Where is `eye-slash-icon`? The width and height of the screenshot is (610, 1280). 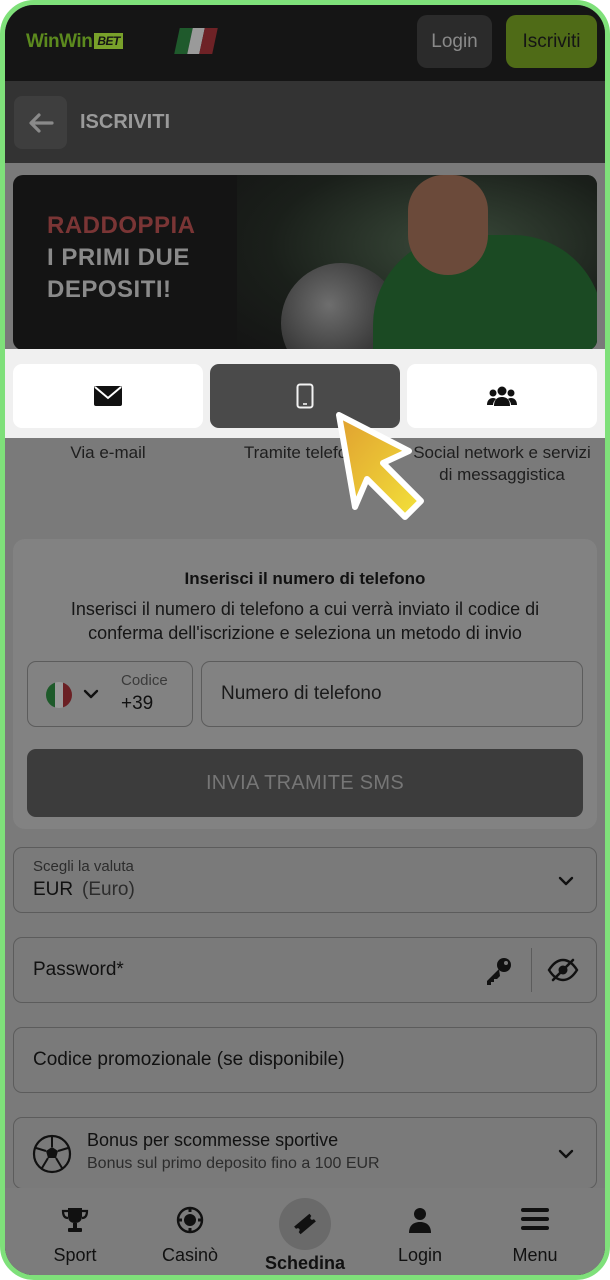 eye-slash-icon is located at coordinates (563, 970).